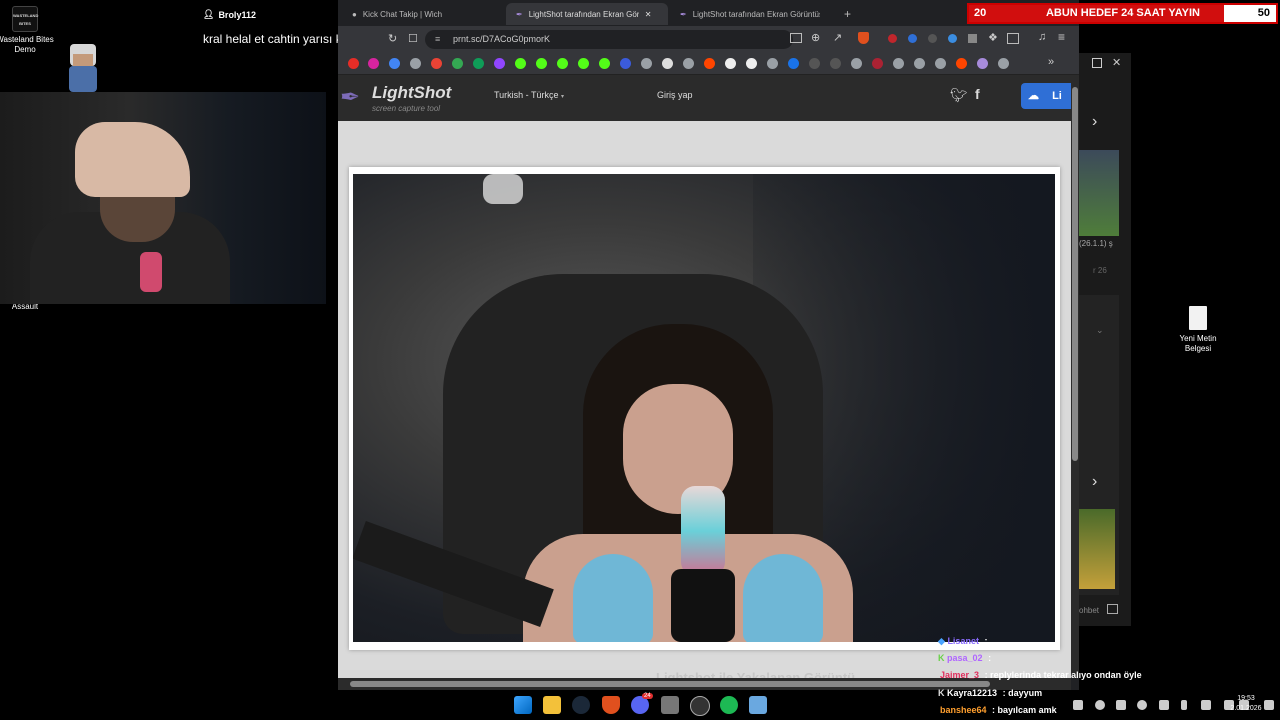 This screenshot has width=1280, height=720. Describe the element at coordinates (796, 38) in the screenshot. I see `install-icon` at that location.